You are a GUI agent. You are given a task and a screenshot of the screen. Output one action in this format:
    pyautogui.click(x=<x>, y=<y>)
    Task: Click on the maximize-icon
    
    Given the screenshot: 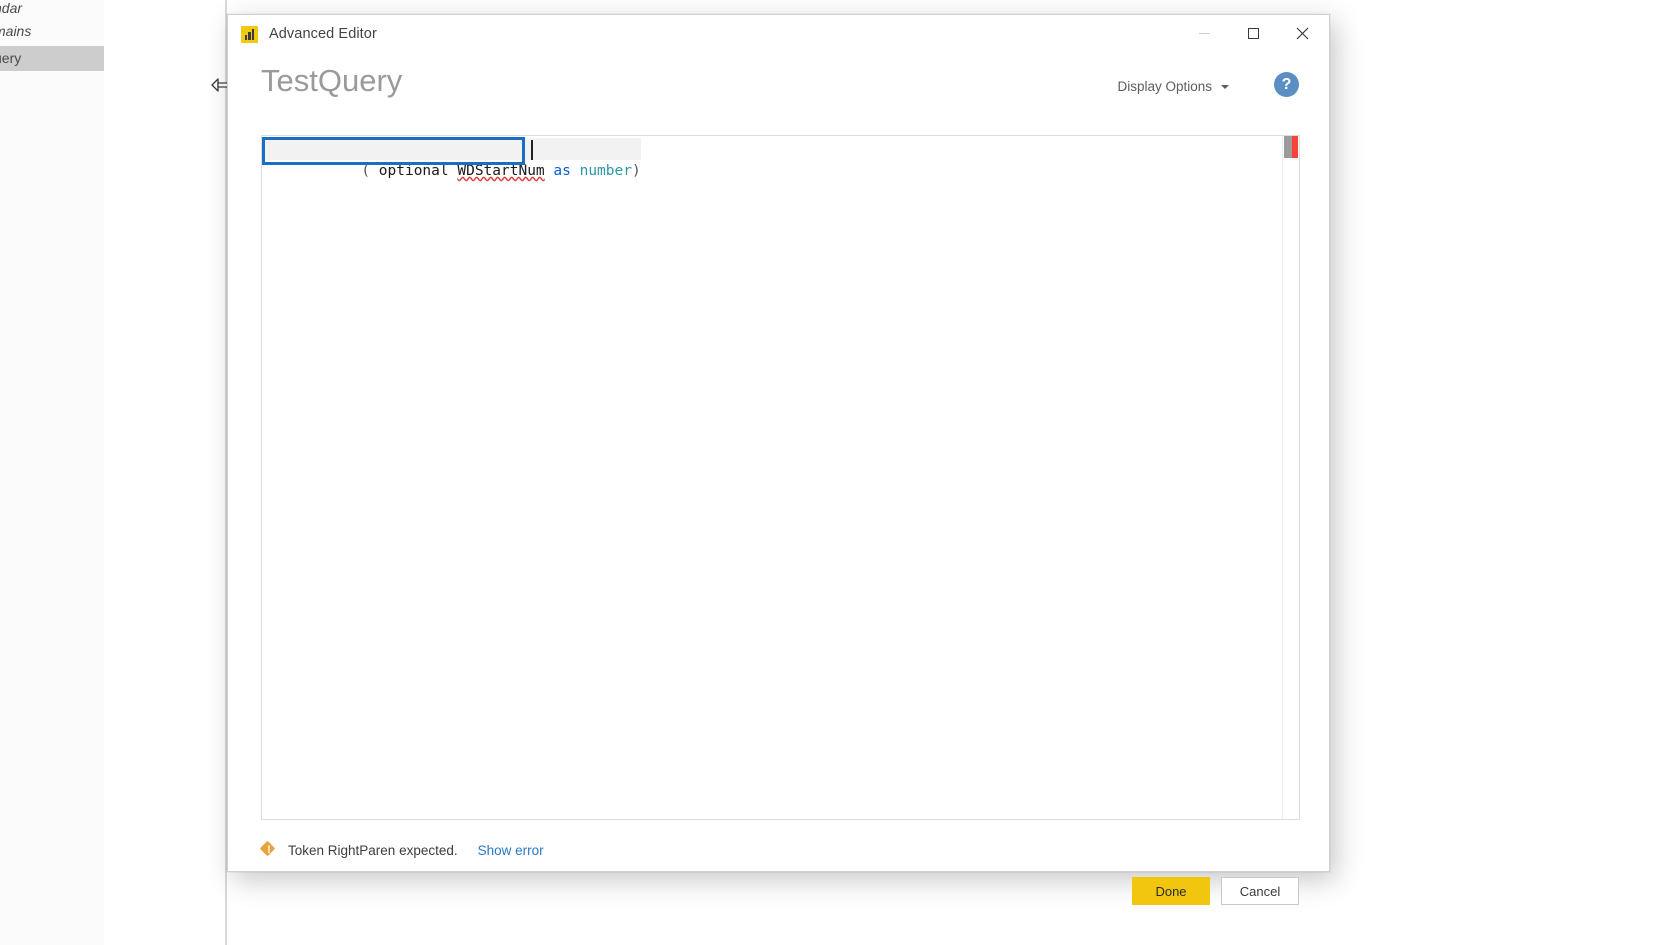 What is the action you would take?
    pyautogui.click(x=1253, y=33)
    